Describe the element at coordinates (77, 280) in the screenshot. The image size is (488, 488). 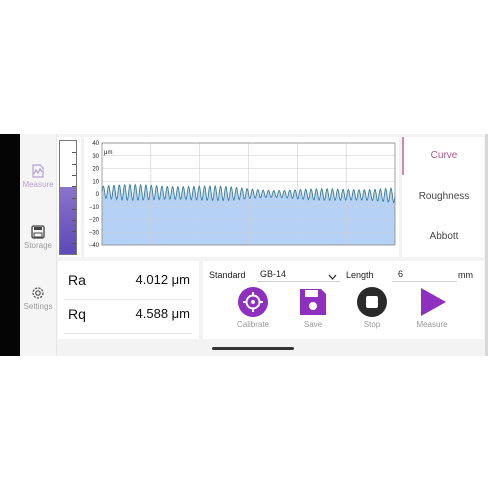
I see `ra-label: Ra` at that location.